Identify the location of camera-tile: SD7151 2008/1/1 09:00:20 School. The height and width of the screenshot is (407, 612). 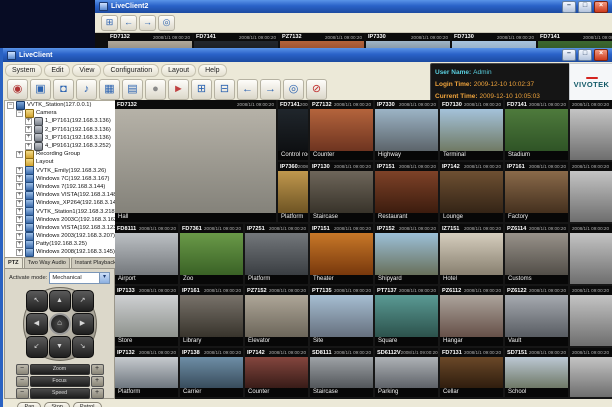
(536, 372).